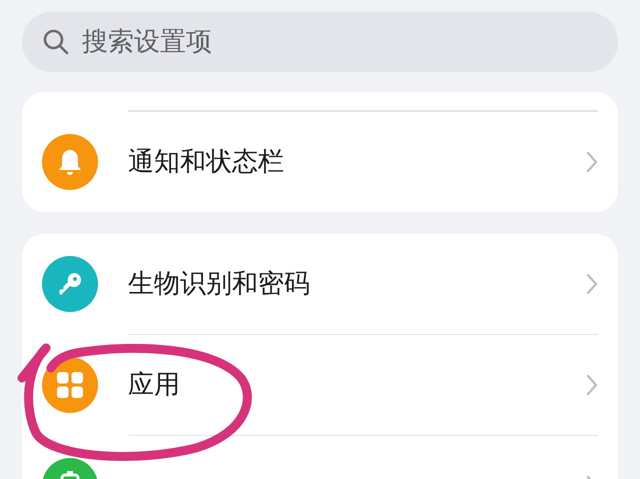  What do you see at coordinates (147, 42) in the screenshot?
I see `search-placeholder: 搜索设置项` at bounding box center [147, 42].